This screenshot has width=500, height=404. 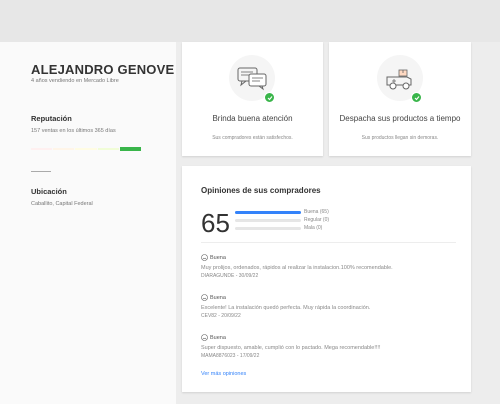 What do you see at coordinates (261, 190) in the screenshot?
I see `opinions-title: Opiniones de sus compradores` at bounding box center [261, 190].